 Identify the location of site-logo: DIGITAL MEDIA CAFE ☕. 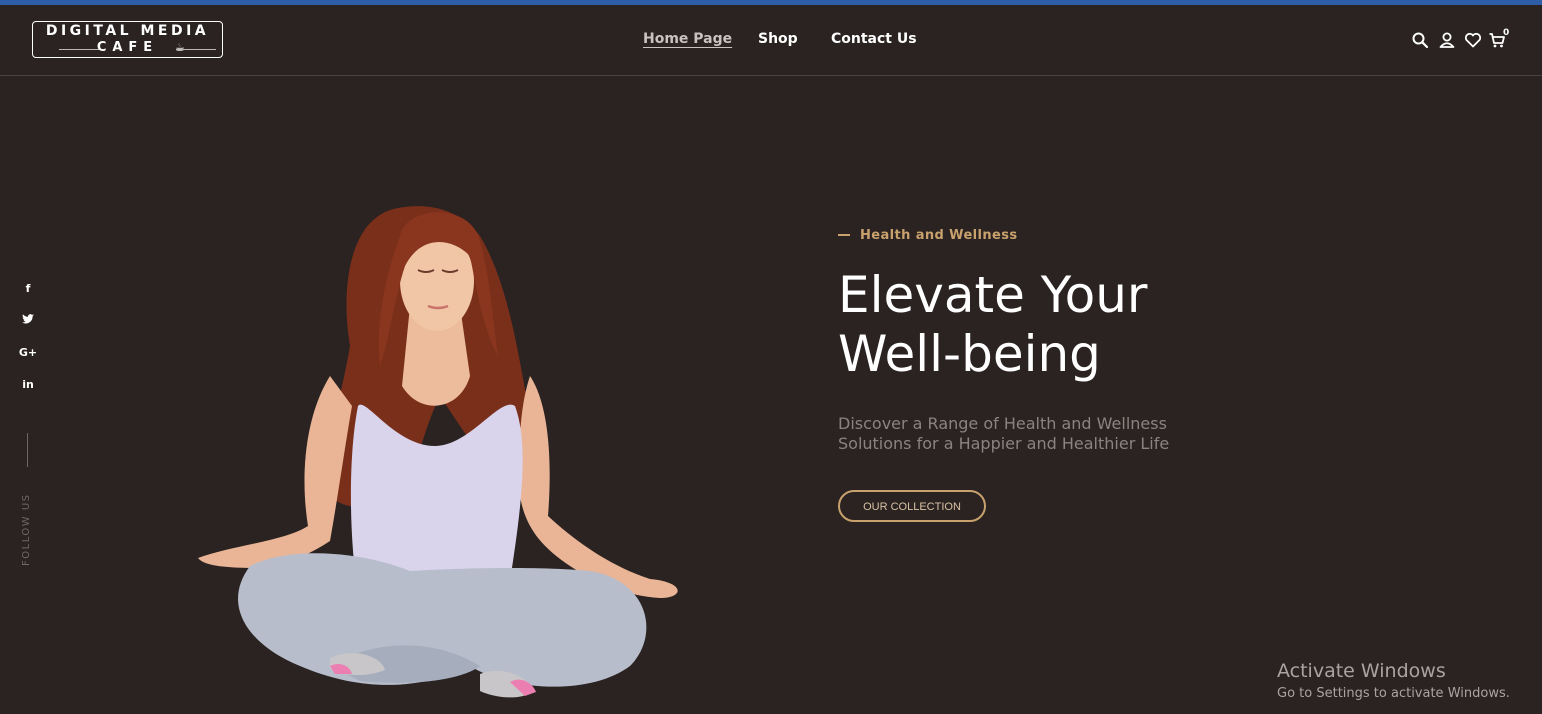
(127, 39).